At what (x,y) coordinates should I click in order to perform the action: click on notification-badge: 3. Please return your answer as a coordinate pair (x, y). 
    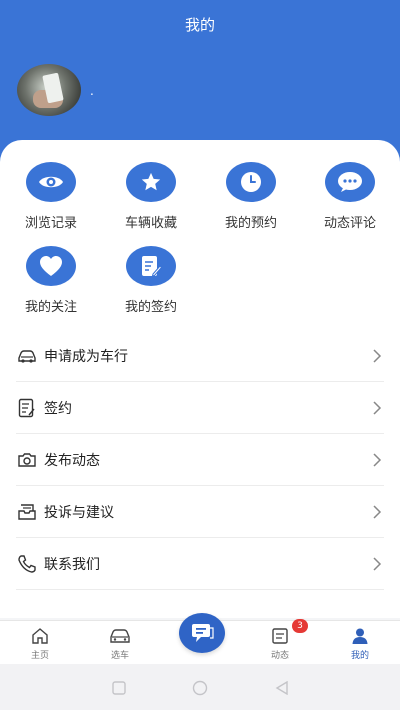
    Looking at the image, I should click on (300, 626).